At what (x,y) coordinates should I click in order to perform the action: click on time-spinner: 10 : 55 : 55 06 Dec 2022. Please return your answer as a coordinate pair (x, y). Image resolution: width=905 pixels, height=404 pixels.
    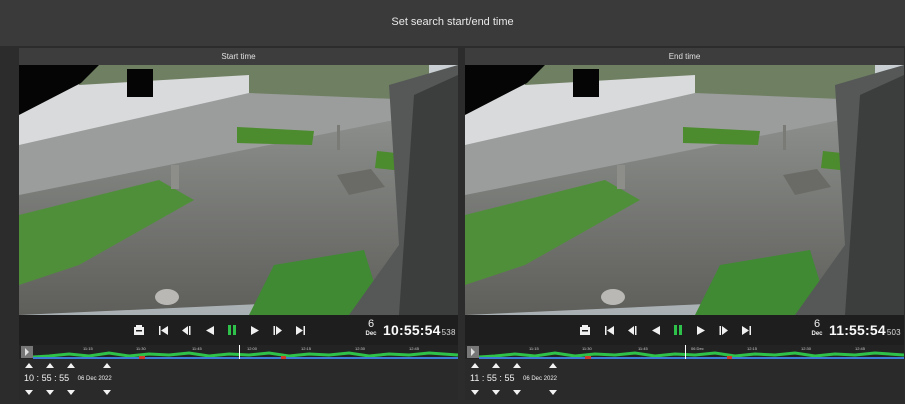
    Looking at the image, I should click on (238, 380).